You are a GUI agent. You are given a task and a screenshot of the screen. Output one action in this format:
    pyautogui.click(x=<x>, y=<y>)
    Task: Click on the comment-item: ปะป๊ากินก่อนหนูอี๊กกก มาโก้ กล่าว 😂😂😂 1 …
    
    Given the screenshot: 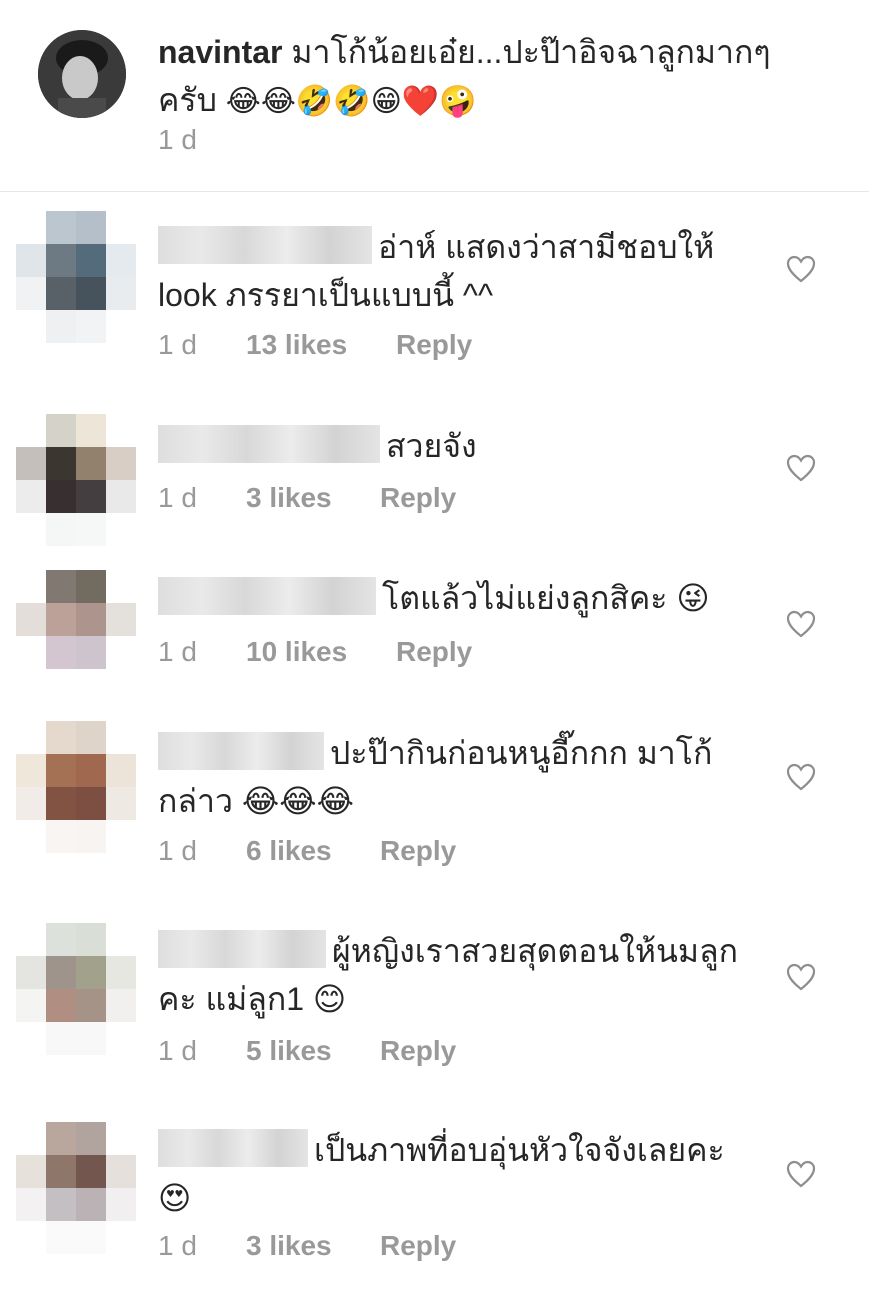 What is the action you would take?
    pyautogui.click(x=434, y=800)
    